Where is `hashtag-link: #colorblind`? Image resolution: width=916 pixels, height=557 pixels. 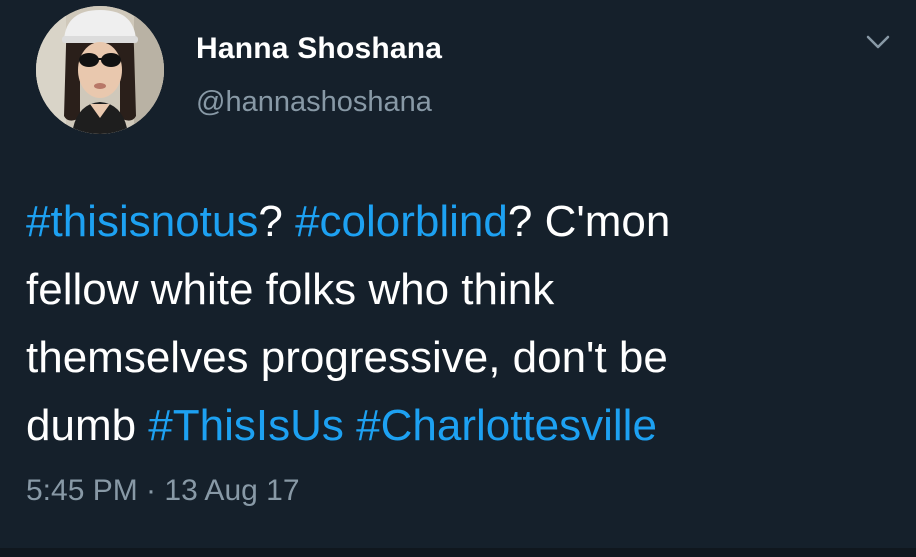 hashtag-link: #colorblind is located at coordinates (401, 221).